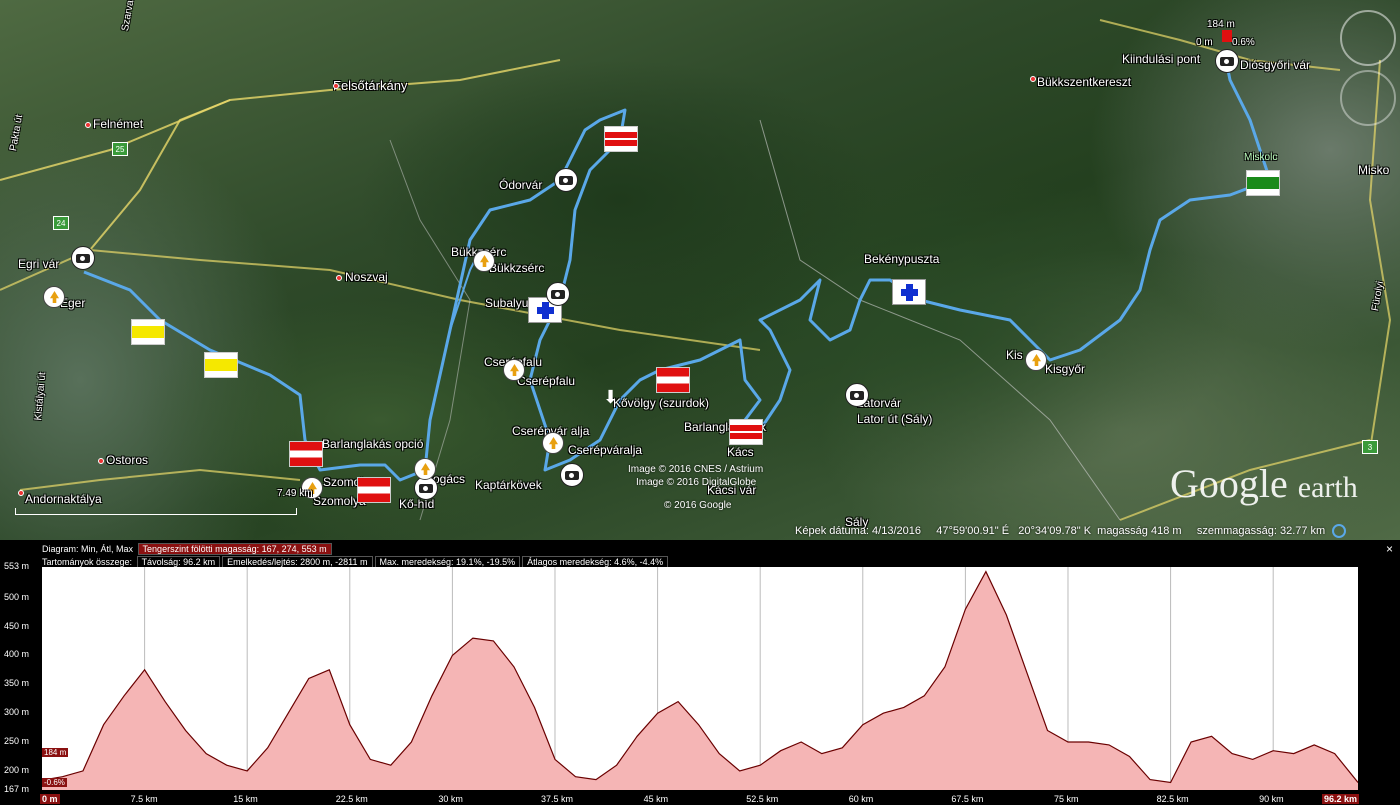 Image resolution: width=1400 pixels, height=805 pixels. What do you see at coordinates (973, 530) in the screenshot?
I see `latitude: 47°59'00.91" É` at bounding box center [973, 530].